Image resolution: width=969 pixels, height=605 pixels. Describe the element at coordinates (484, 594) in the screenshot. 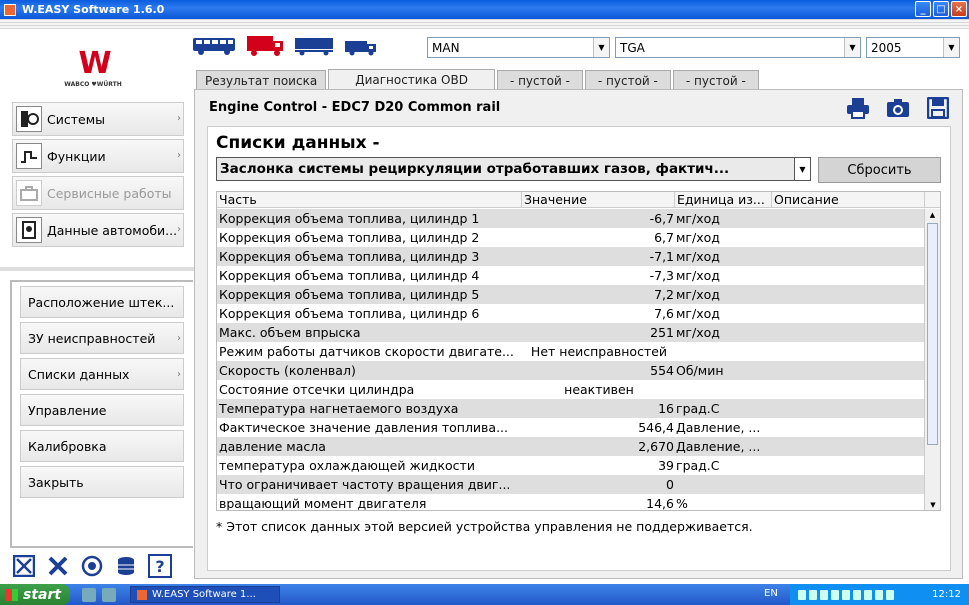

I see `taskbar: start W.EASY Software 1... EN 12:12` at that location.